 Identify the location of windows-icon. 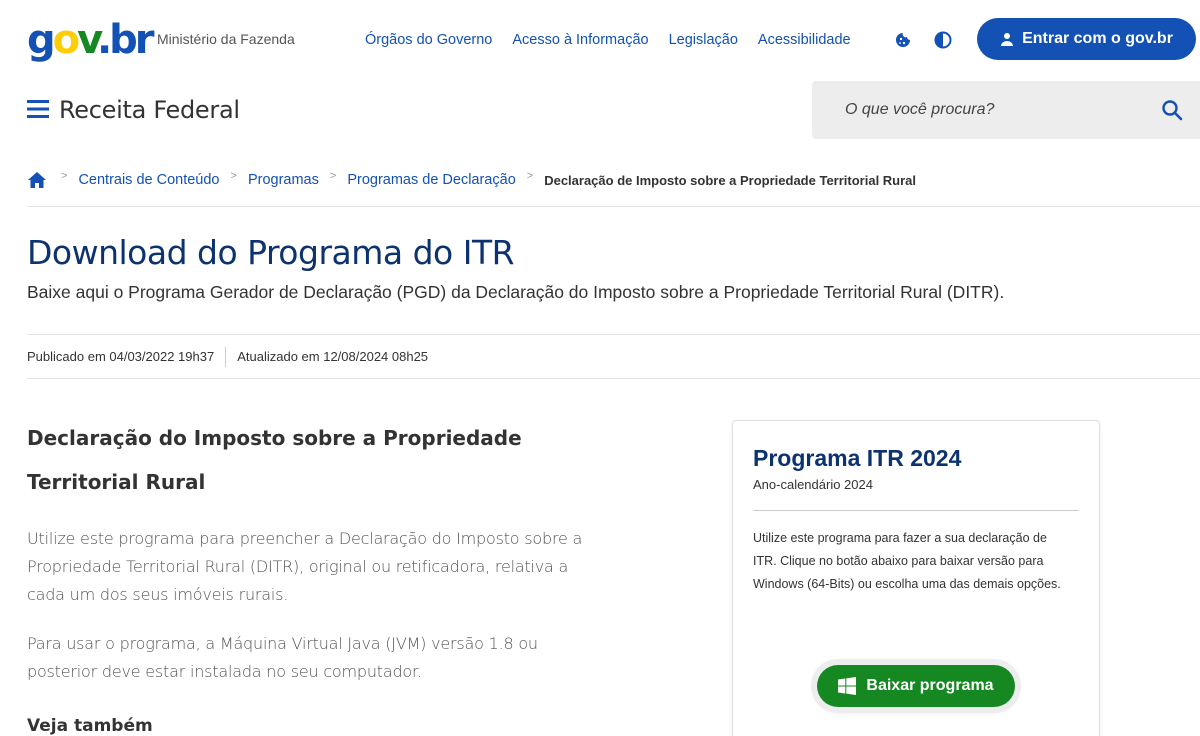
(847, 686).